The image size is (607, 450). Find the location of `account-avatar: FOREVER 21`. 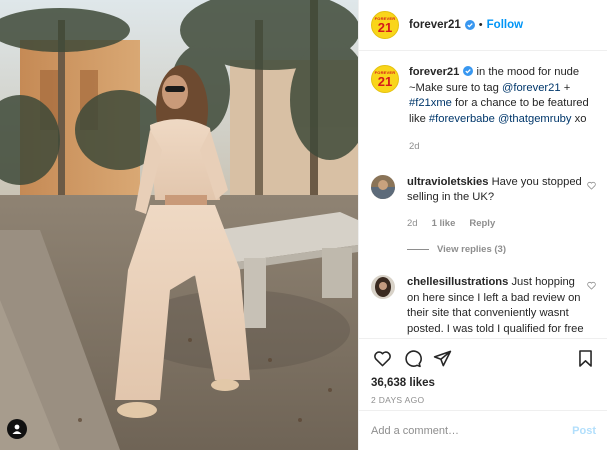

account-avatar: FOREVER 21 is located at coordinates (385, 25).